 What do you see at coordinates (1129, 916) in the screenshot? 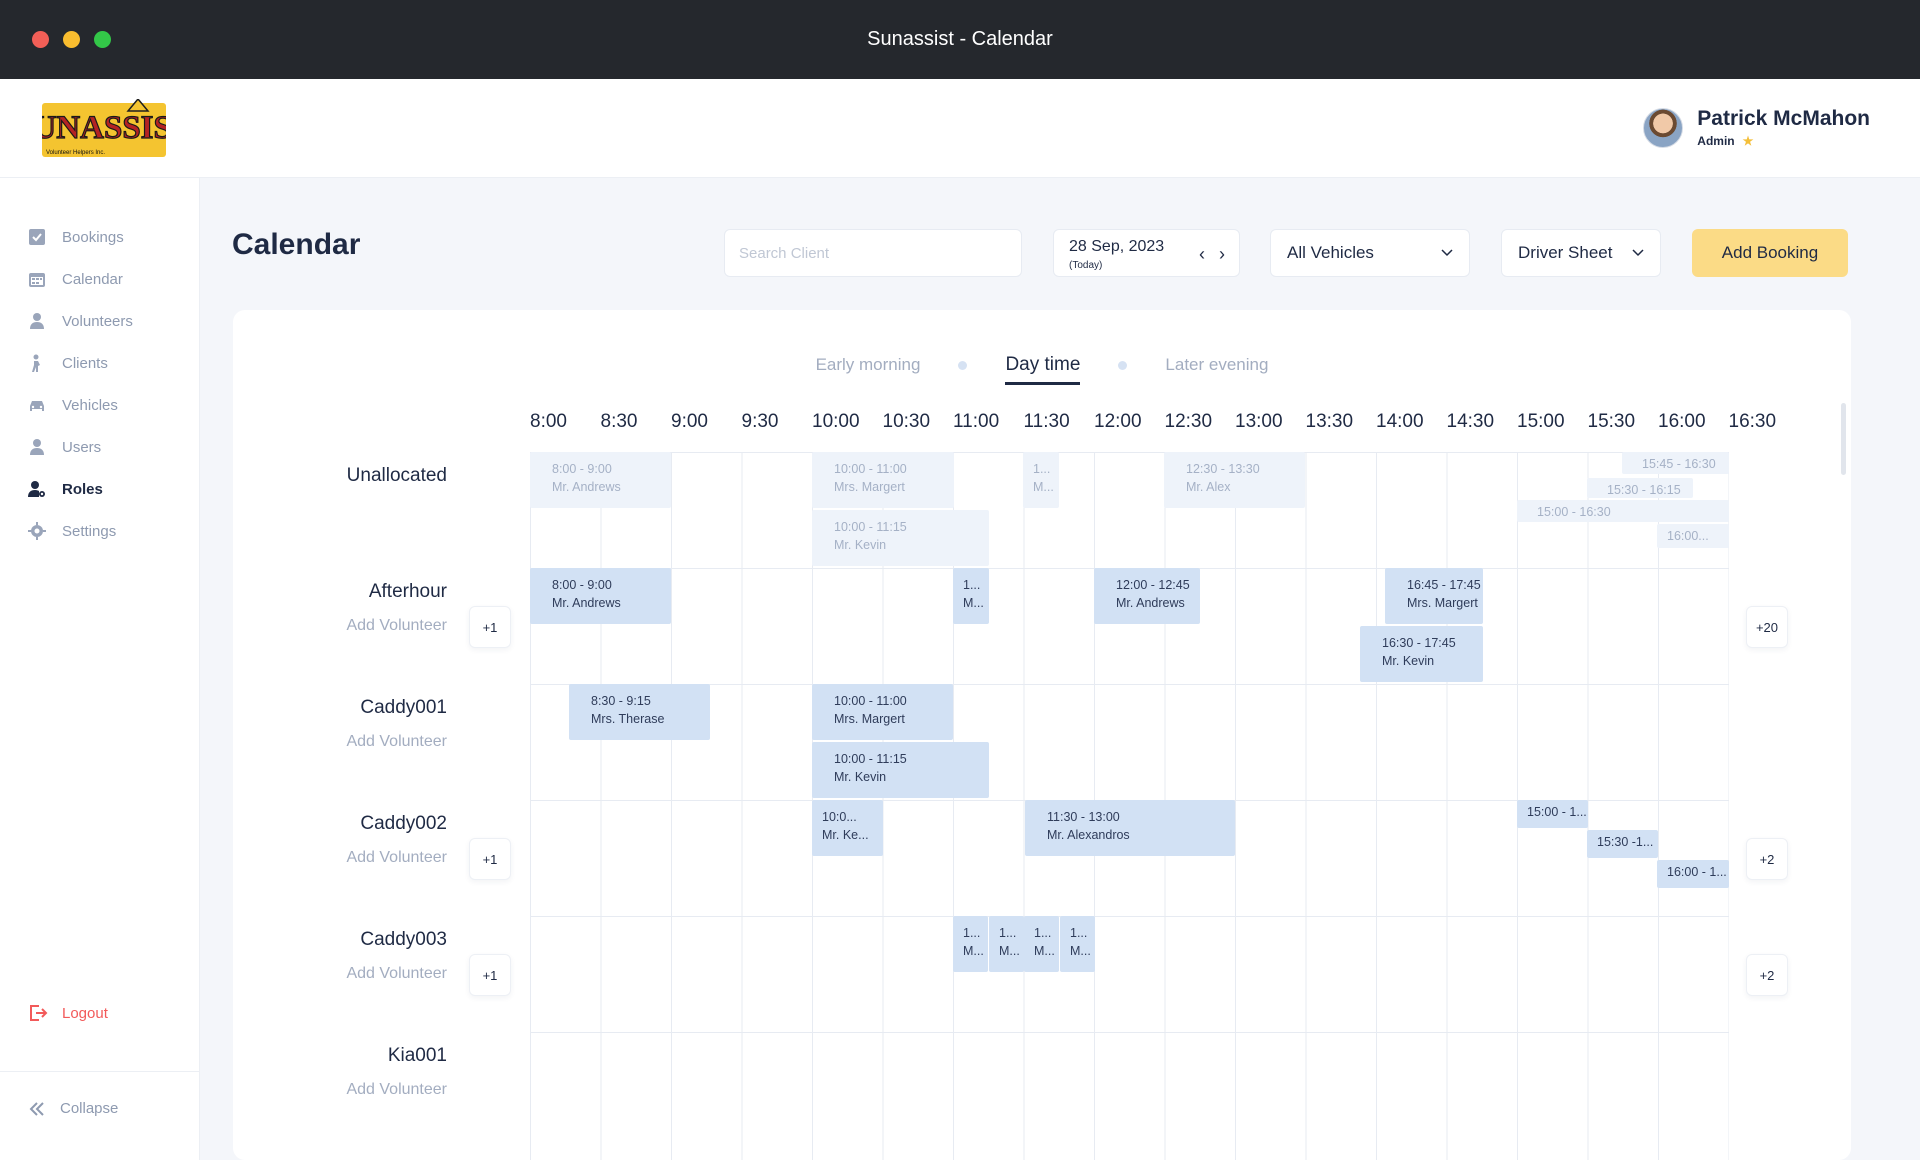
I see `row-divider` at bounding box center [1129, 916].